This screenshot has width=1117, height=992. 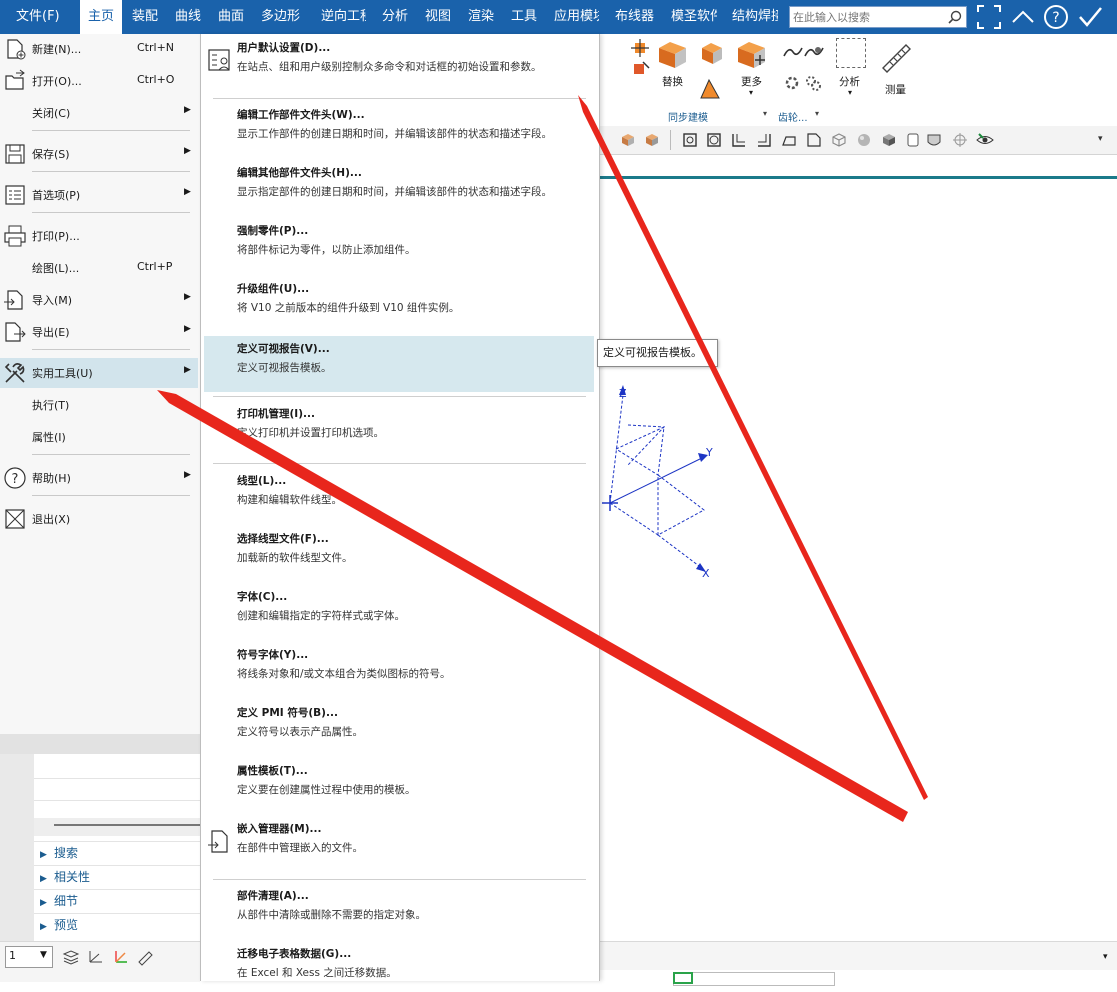 What do you see at coordinates (793, 52) in the screenshot?
I see `gear-line-icon` at bounding box center [793, 52].